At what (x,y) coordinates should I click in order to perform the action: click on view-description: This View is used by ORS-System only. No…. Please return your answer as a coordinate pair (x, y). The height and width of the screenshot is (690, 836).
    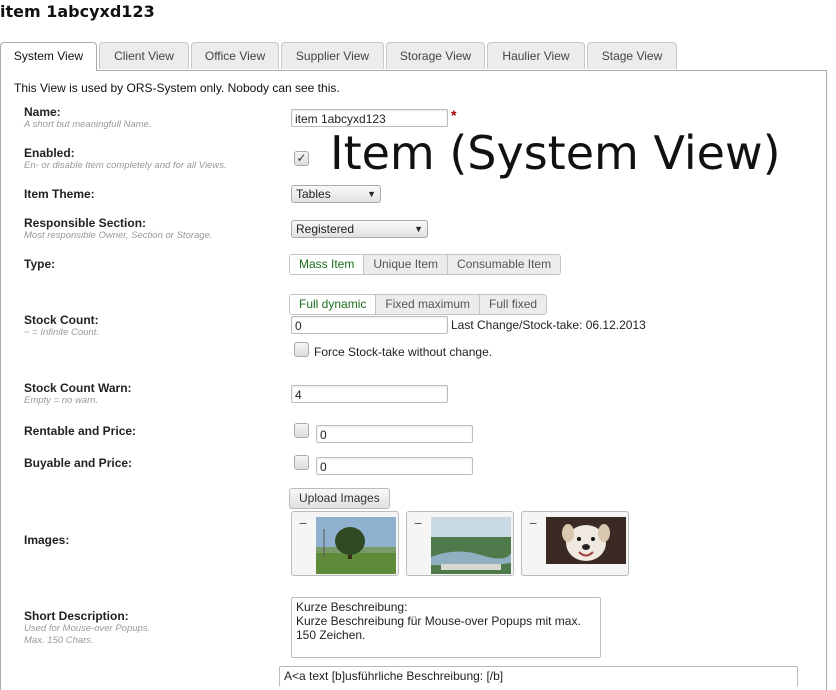
    Looking at the image, I should click on (177, 88).